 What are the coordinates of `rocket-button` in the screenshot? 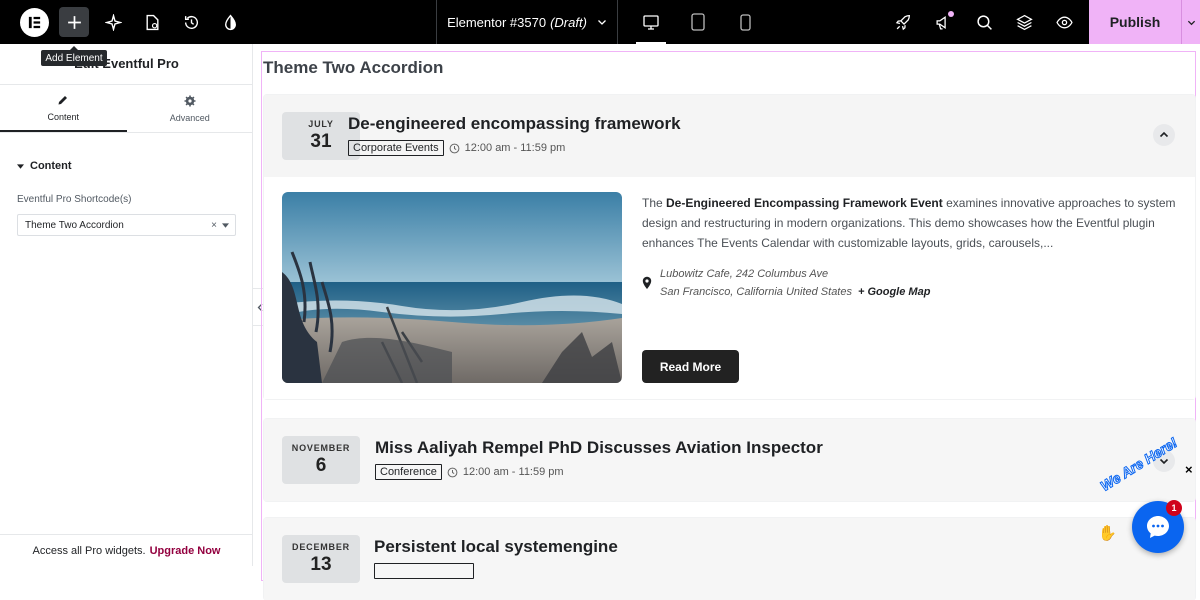 It's located at (903, 22).